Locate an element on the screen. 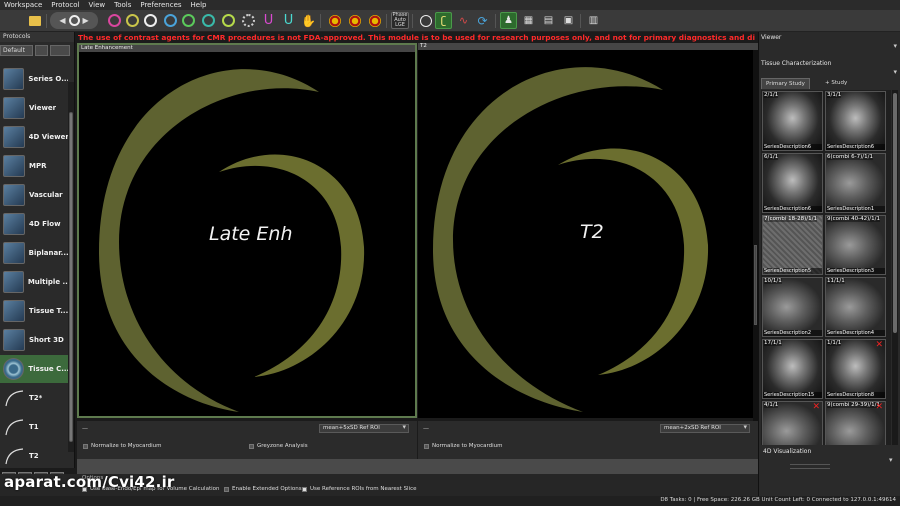 This screenshot has height=506, width=900. greyzone-checkbox: Greyzone Analysis is located at coordinates (278, 446).